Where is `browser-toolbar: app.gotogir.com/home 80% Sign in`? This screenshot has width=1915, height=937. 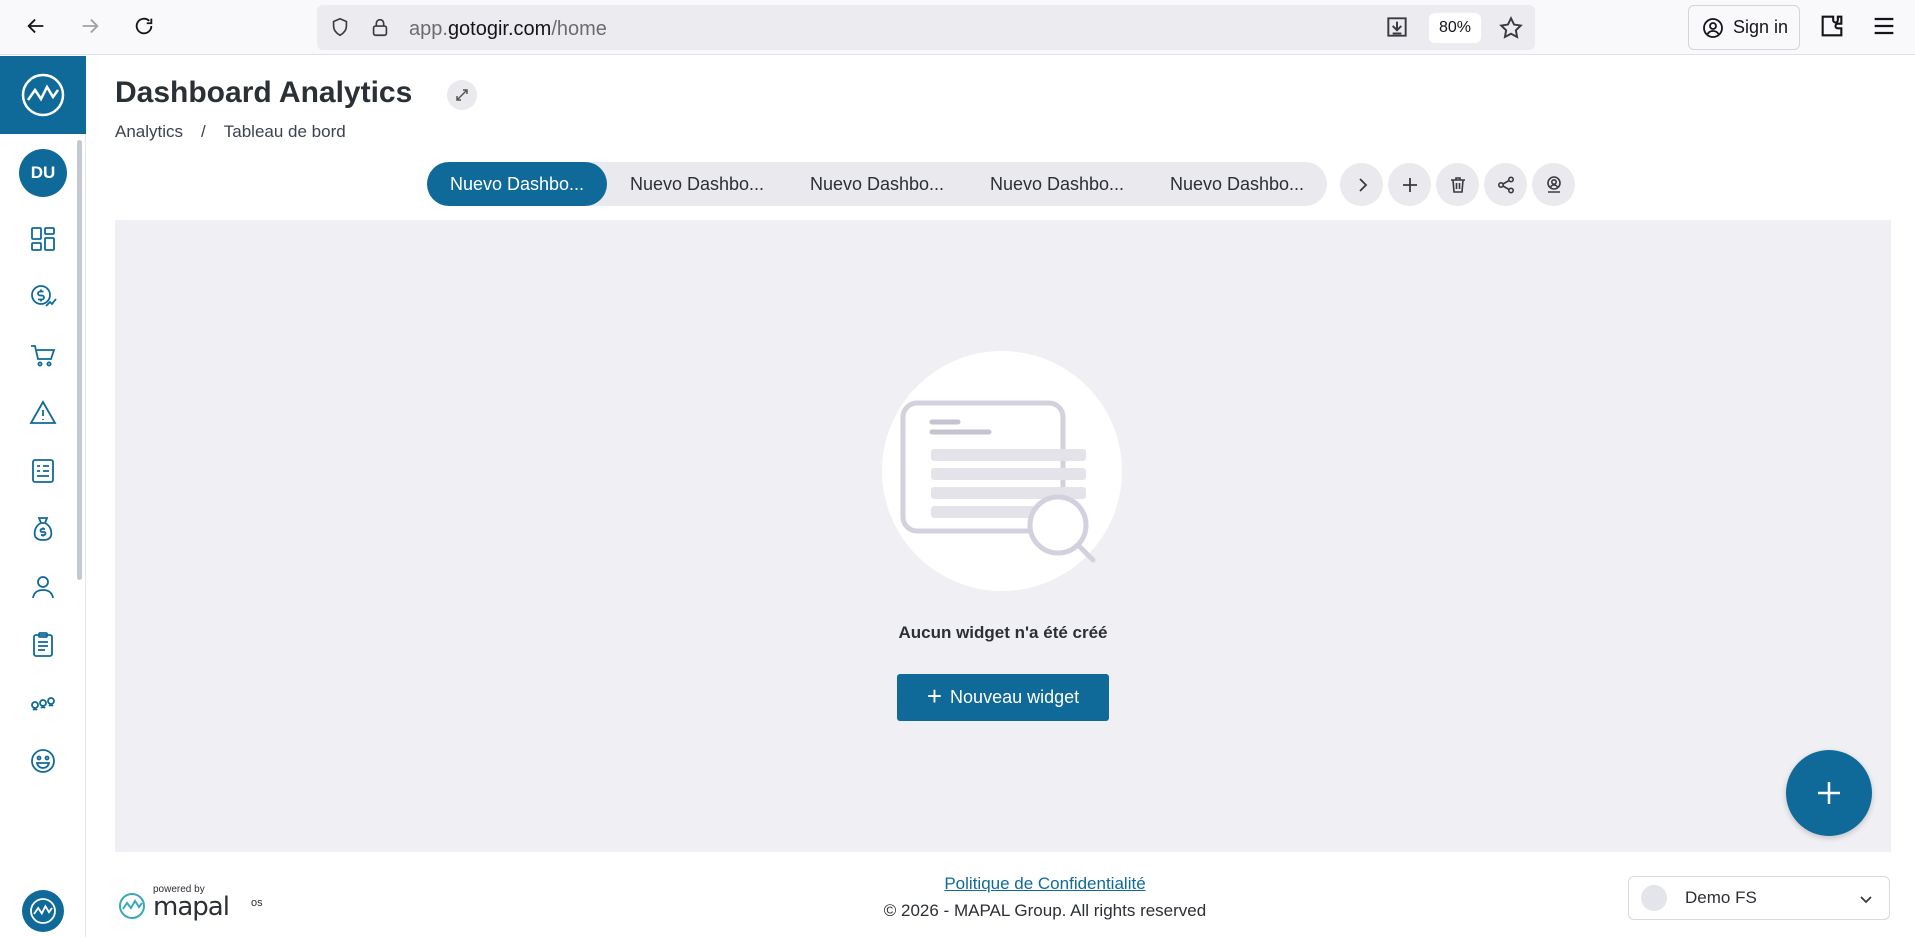
browser-toolbar: app.gotogir.com/home 80% Sign in is located at coordinates (957, 27).